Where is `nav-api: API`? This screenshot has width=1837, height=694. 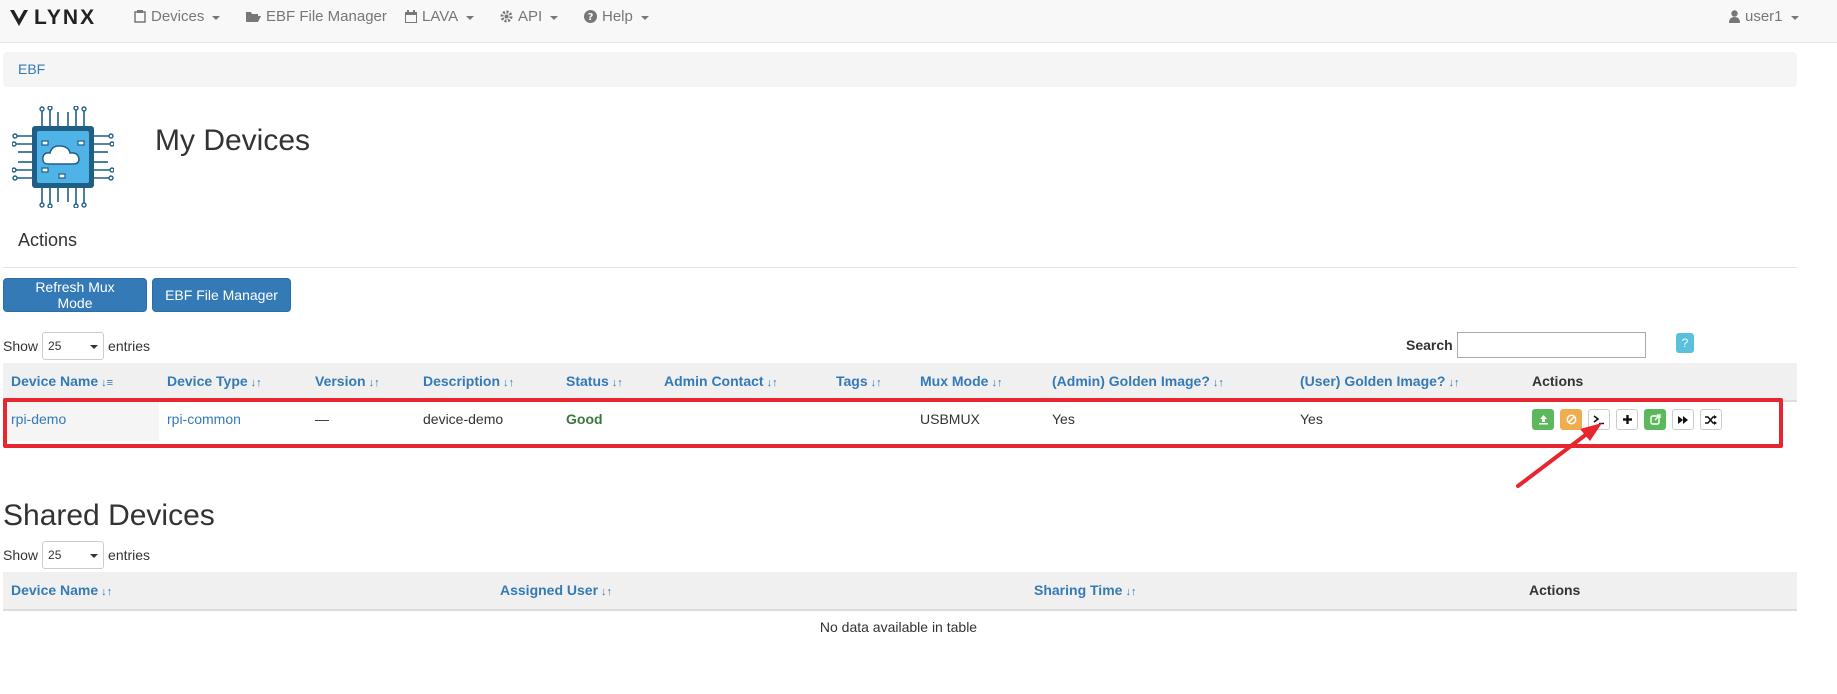
nav-api: API is located at coordinates (529, 16).